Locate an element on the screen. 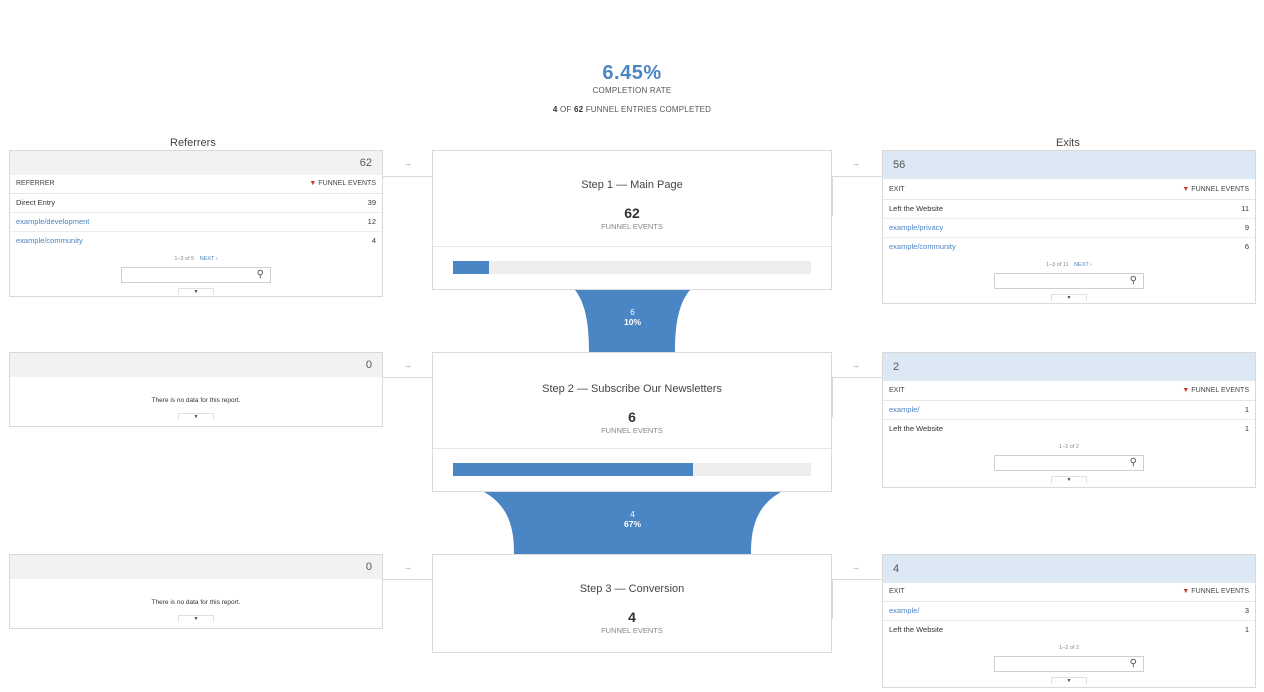 Image resolution: width=1264 pixels, height=692 pixels. pagination-range: 1–2 of 2 is located at coordinates (1069, 648).